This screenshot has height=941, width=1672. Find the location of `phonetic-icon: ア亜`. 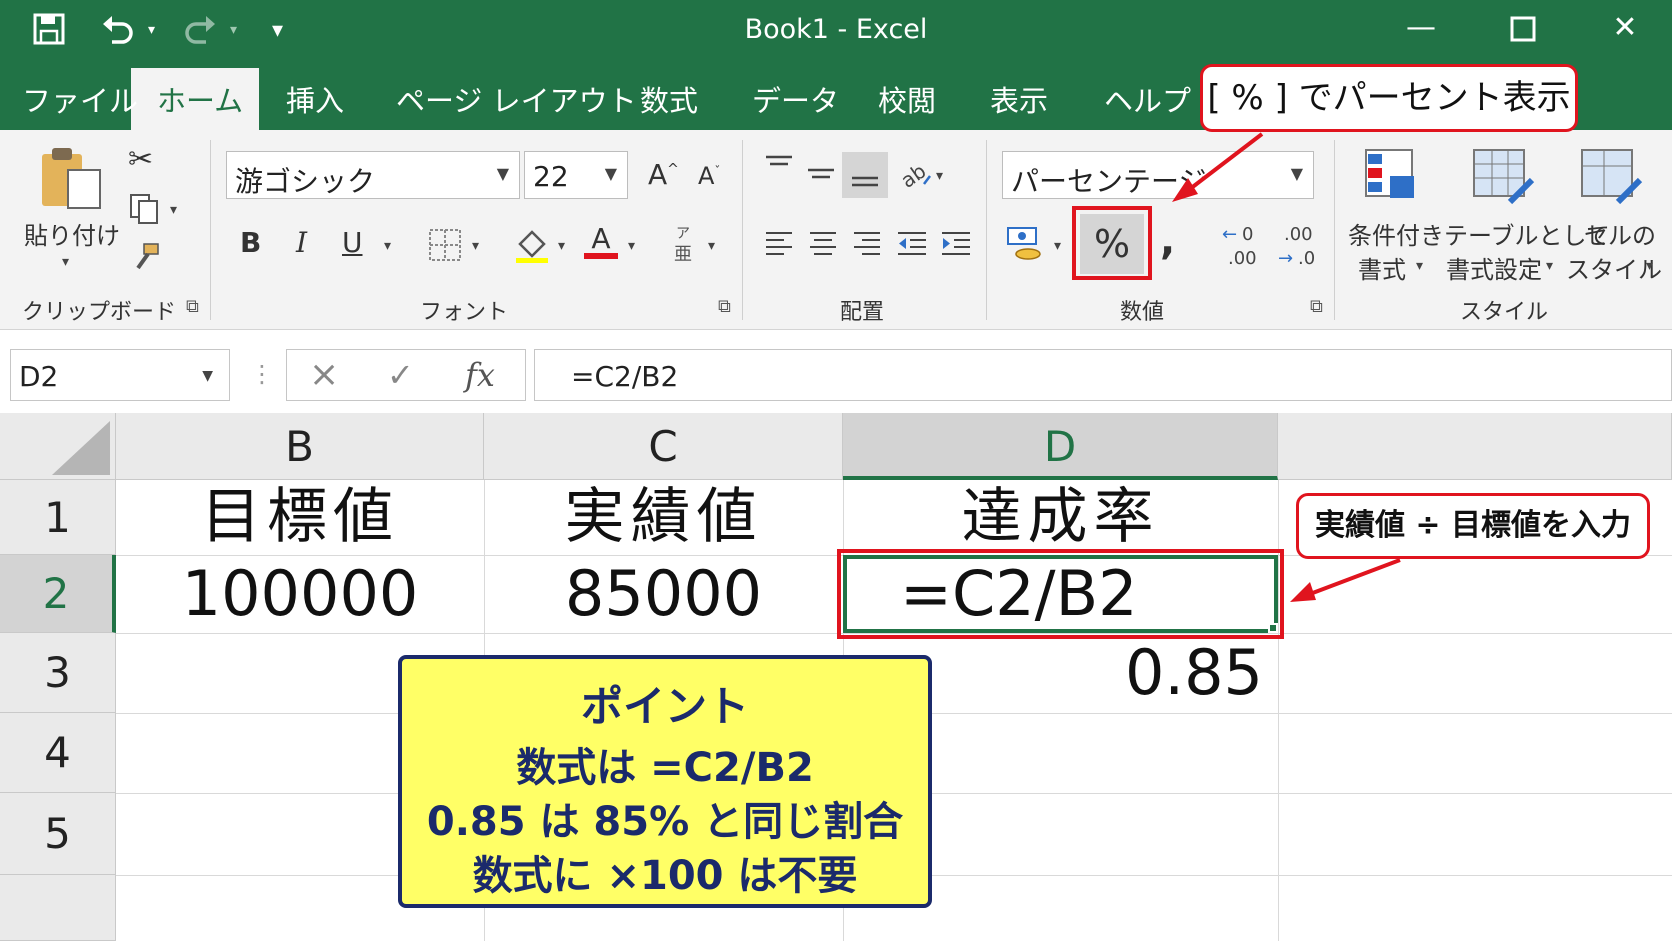

phonetic-icon: ア亜 is located at coordinates (684, 246).